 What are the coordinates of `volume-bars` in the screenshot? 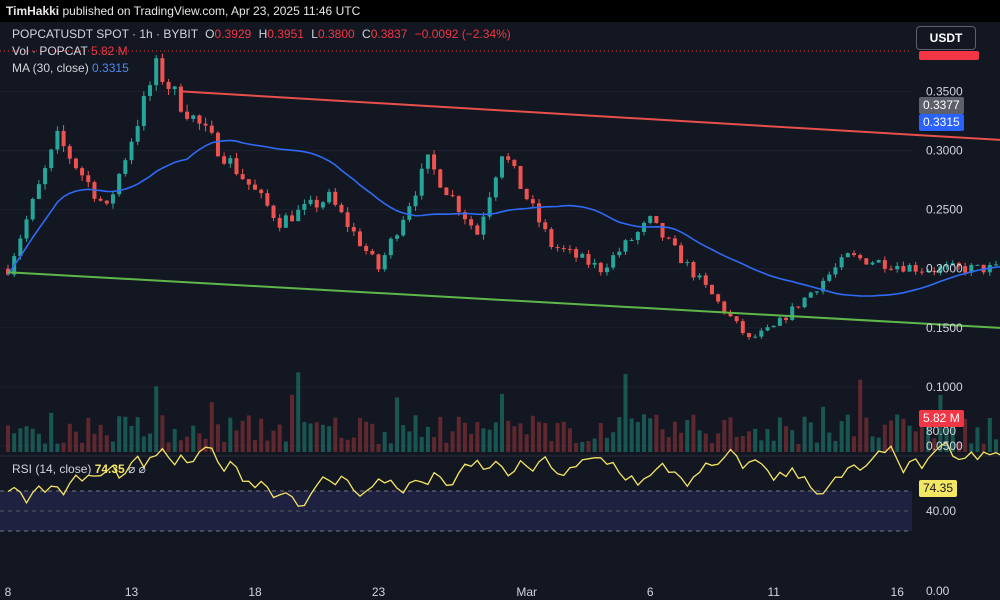 It's located at (502, 412).